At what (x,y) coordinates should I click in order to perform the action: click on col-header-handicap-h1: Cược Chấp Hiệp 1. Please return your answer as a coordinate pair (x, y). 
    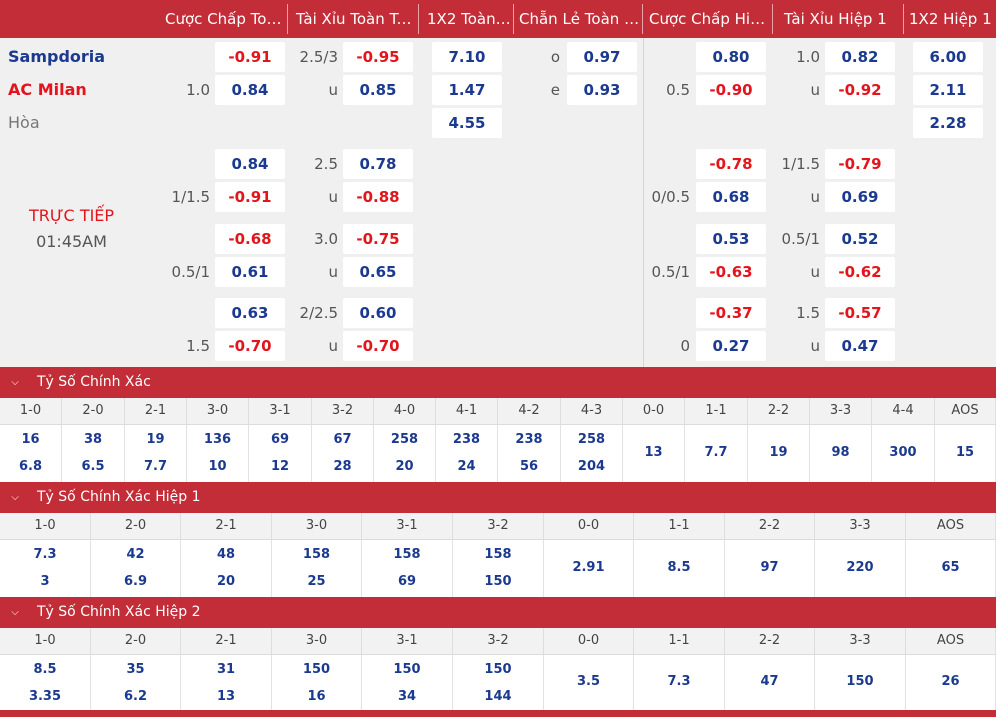
    Looking at the image, I should click on (707, 19).